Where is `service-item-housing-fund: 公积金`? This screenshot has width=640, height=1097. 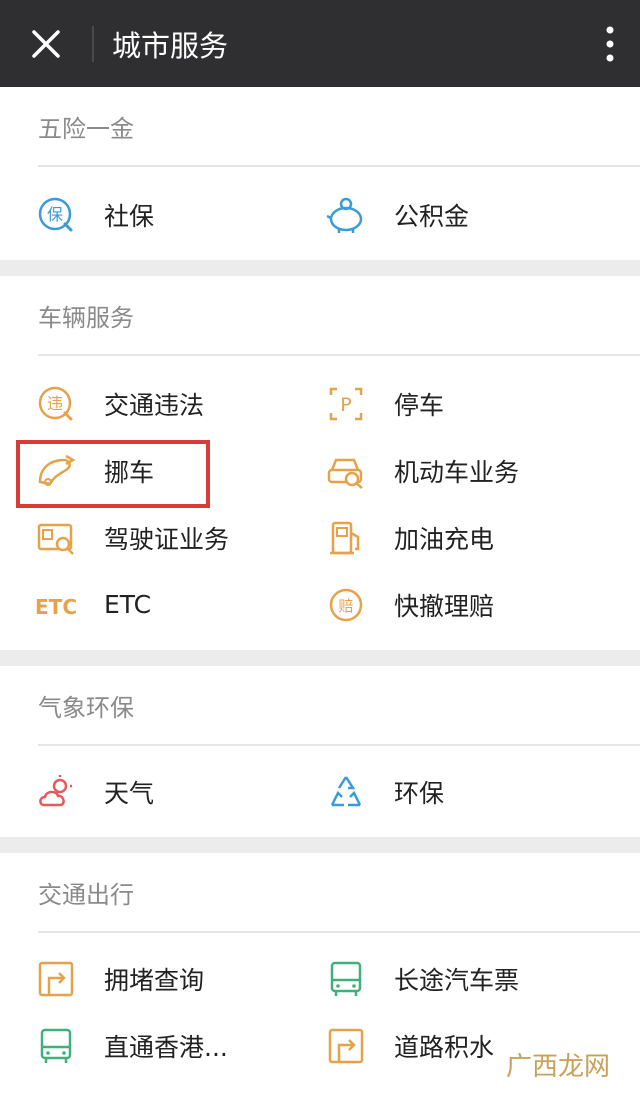 service-item-housing-fund: 公积金 is located at coordinates (465, 214).